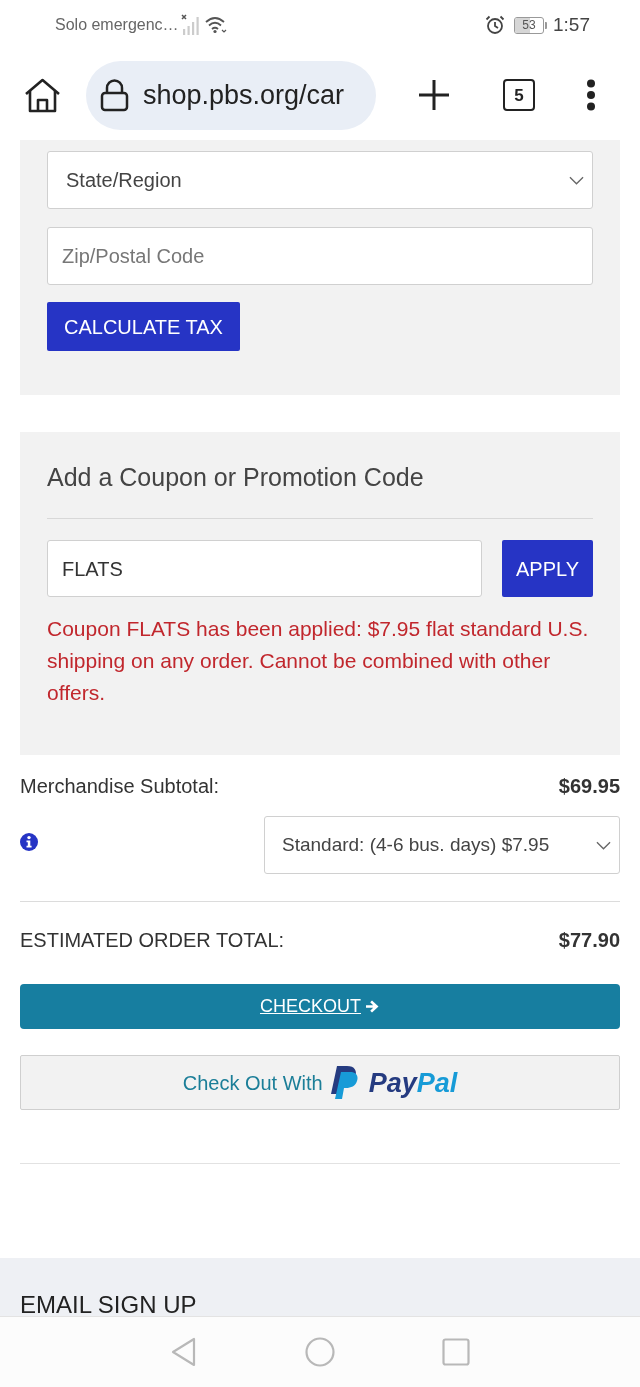 The width and height of the screenshot is (640, 1387). I want to click on zip-code-field: Zip/Postal Code, so click(320, 256).